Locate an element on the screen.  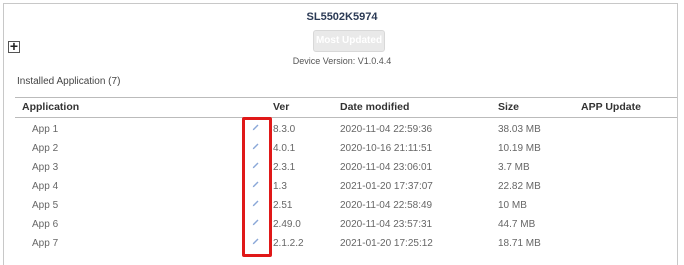
size-value: 18.71 MB is located at coordinates (519, 243).